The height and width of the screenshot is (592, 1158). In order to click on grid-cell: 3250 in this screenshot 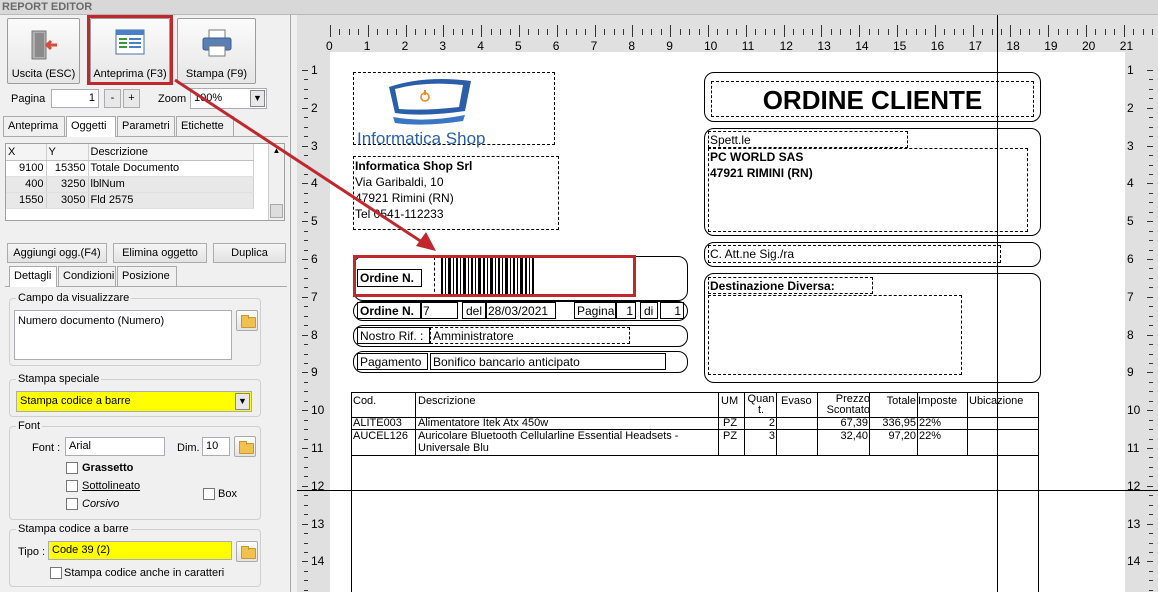, I will do `click(67, 184)`.